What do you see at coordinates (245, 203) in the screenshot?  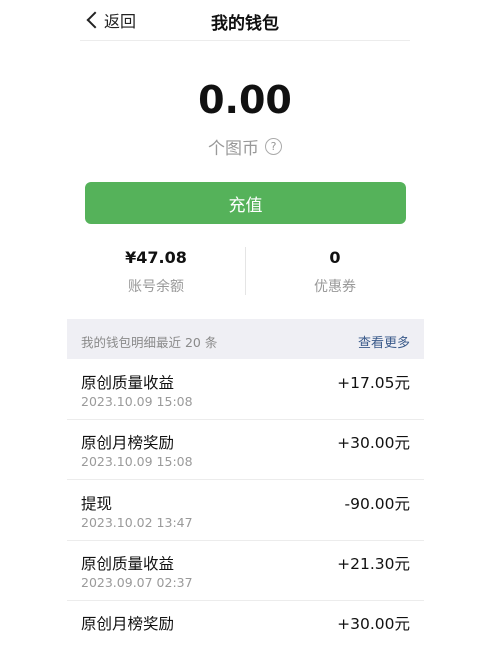 I see `recharge-button: 充值` at bounding box center [245, 203].